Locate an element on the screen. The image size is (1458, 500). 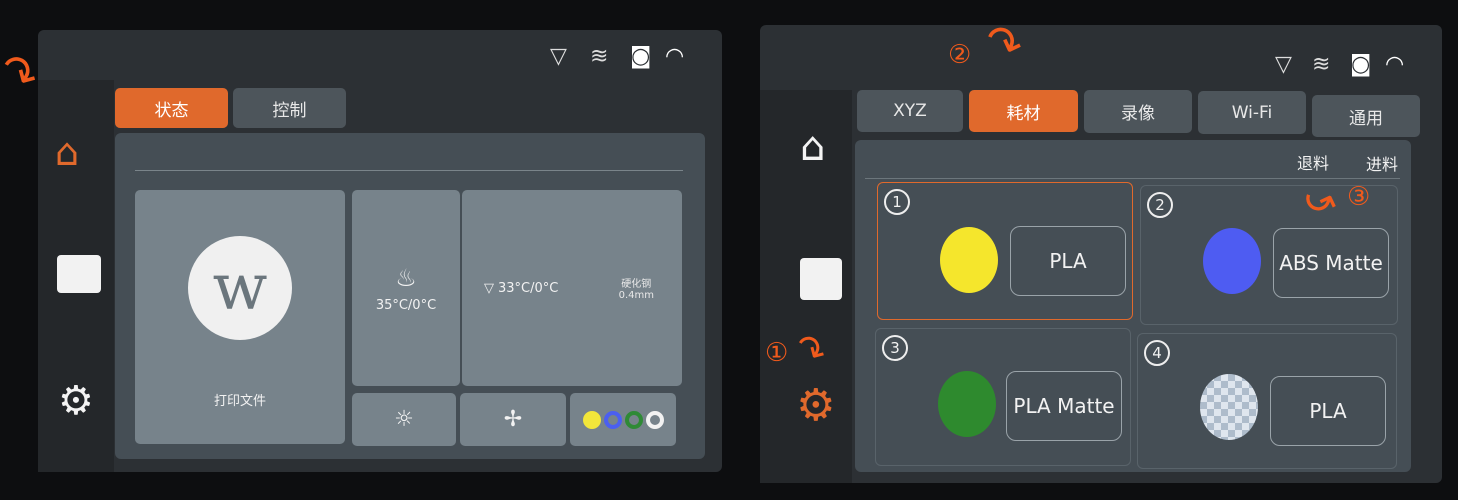
filament-button is located at coordinates (623, 419).